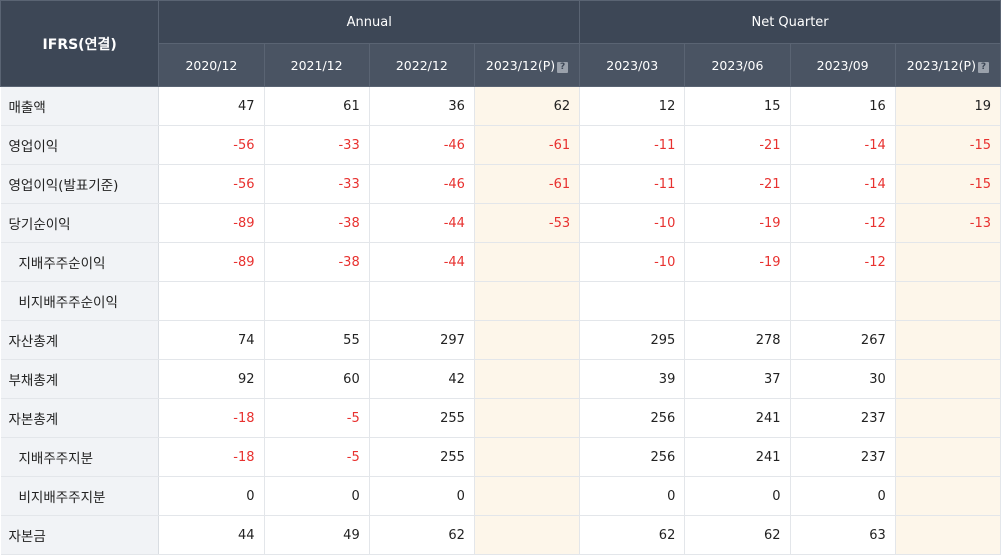  What do you see at coordinates (632, 379) in the screenshot?
I see `table-cell: 39` at bounding box center [632, 379].